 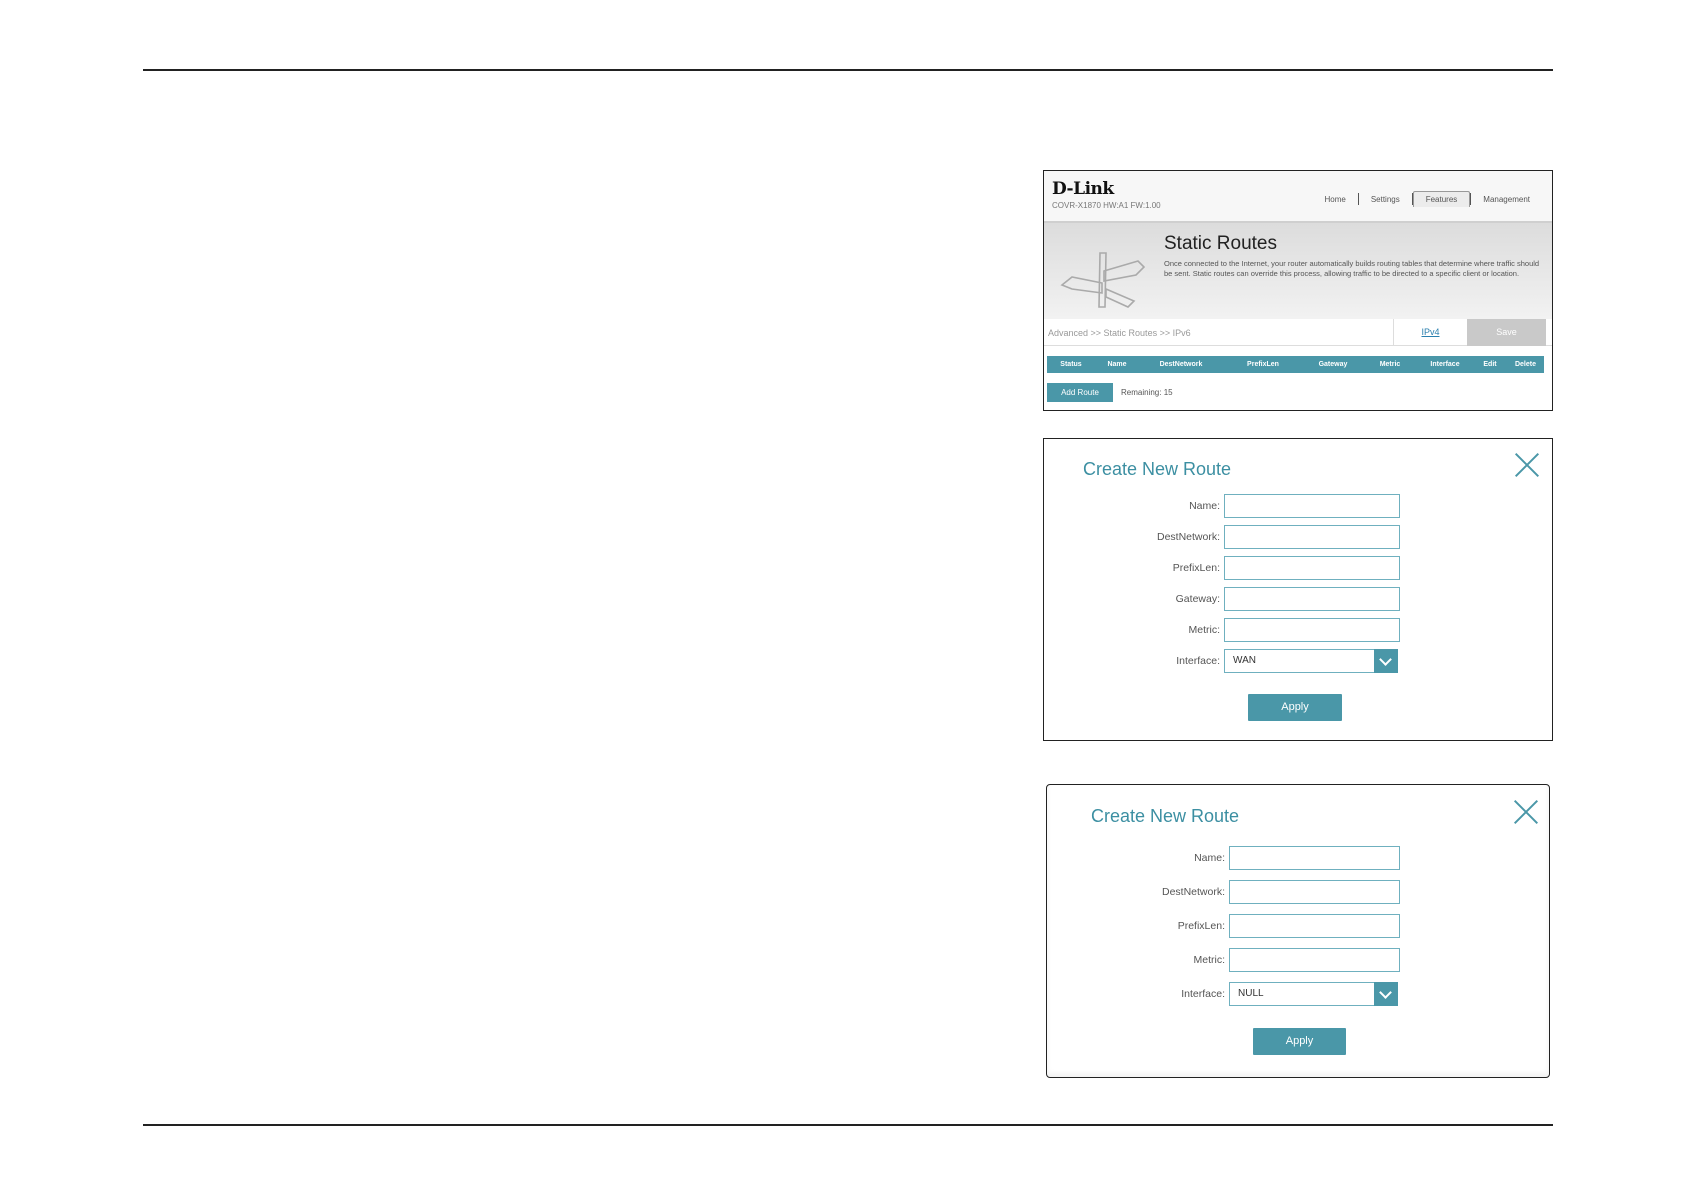 I want to click on add-route-button: Add Route, so click(x=1080, y=392).